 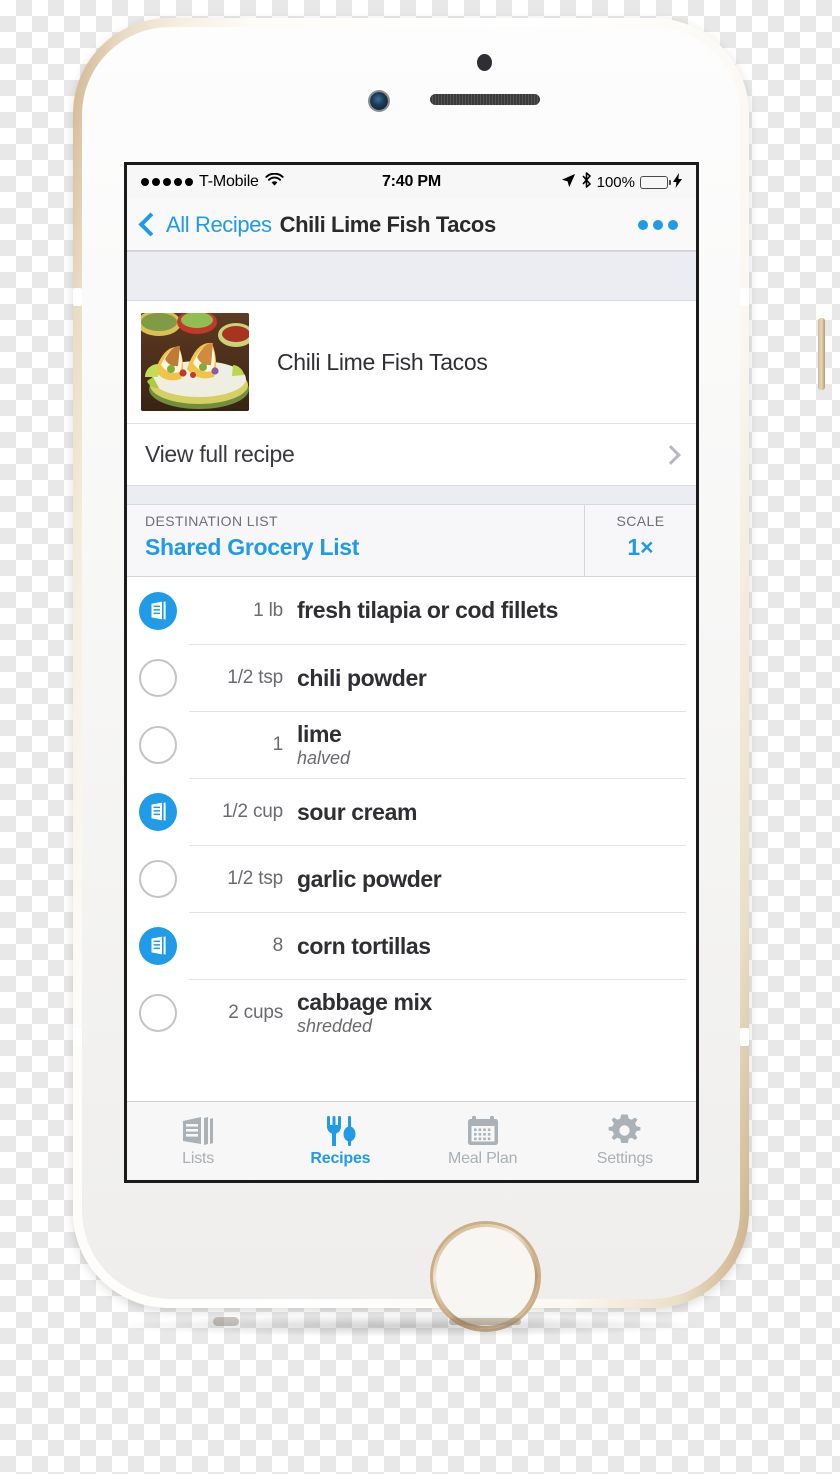 I want to click on ingredient-note: halved, so click(x=324, y=757).